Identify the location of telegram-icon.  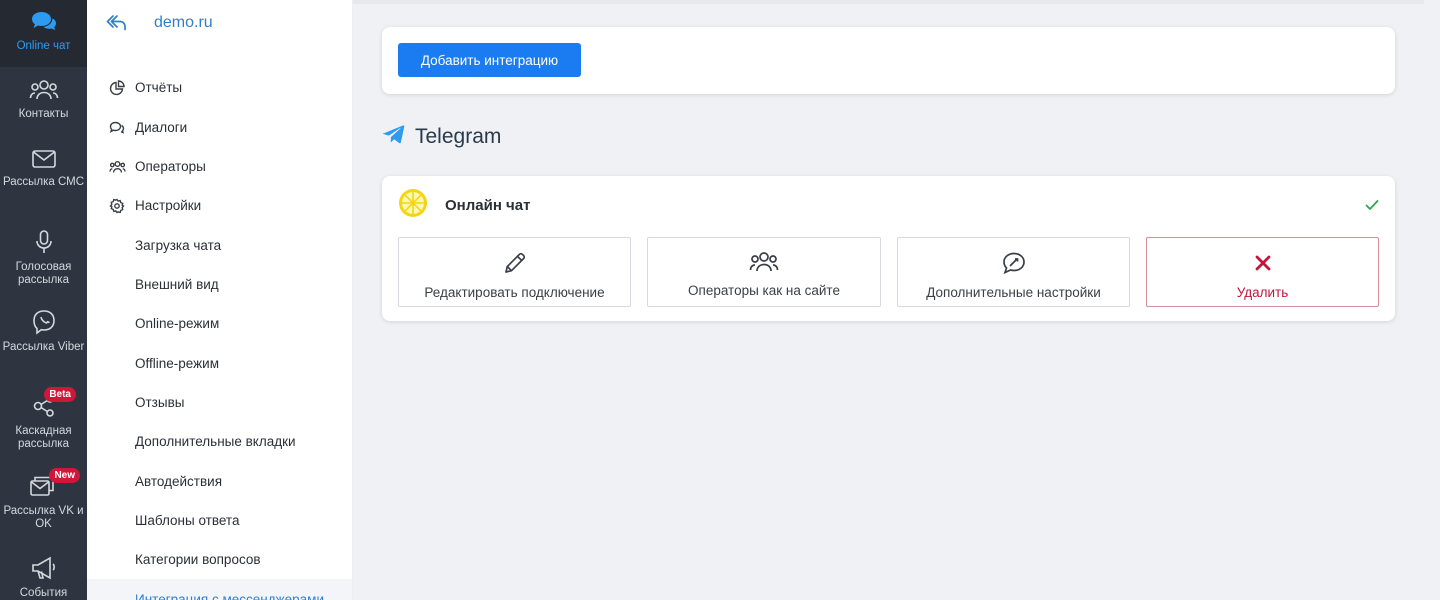
(399, 137).